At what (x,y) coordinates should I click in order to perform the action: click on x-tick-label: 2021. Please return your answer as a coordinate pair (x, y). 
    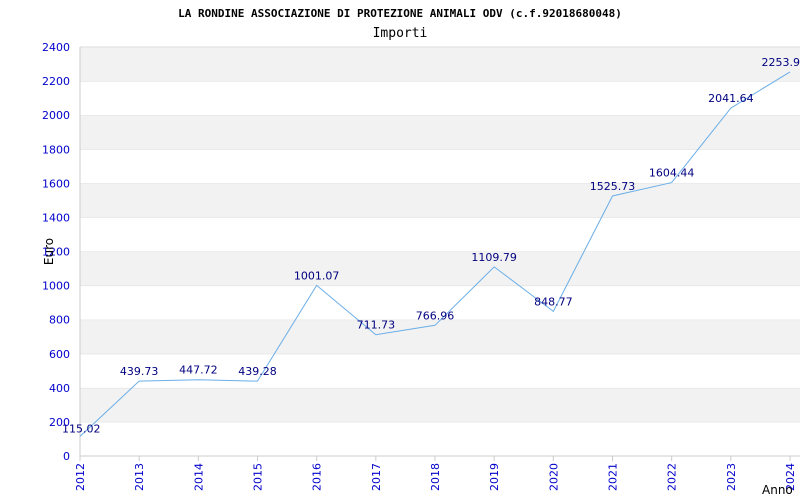
    Looking at the image, I should click on (613, 477).